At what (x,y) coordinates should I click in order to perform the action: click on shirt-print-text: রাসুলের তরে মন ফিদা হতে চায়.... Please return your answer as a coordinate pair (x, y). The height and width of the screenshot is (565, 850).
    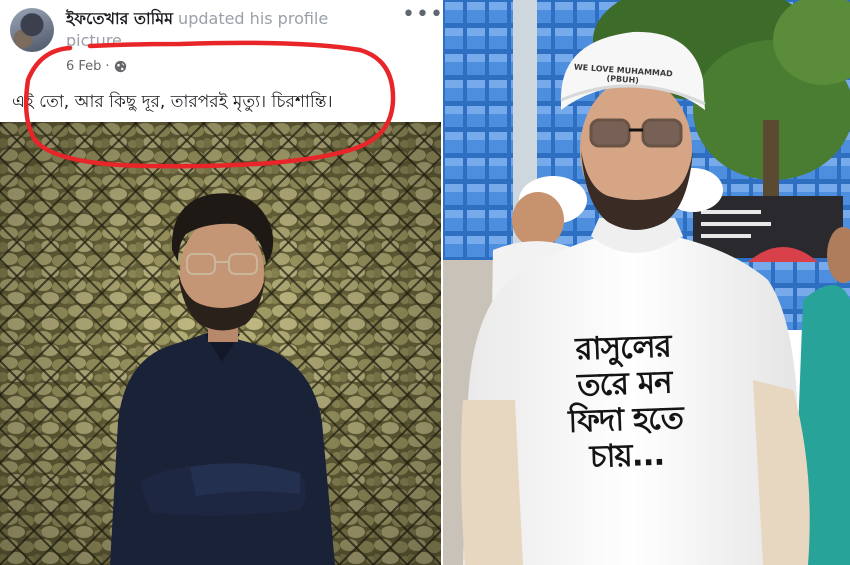
    Looking at the image, I should click on (625, 402).